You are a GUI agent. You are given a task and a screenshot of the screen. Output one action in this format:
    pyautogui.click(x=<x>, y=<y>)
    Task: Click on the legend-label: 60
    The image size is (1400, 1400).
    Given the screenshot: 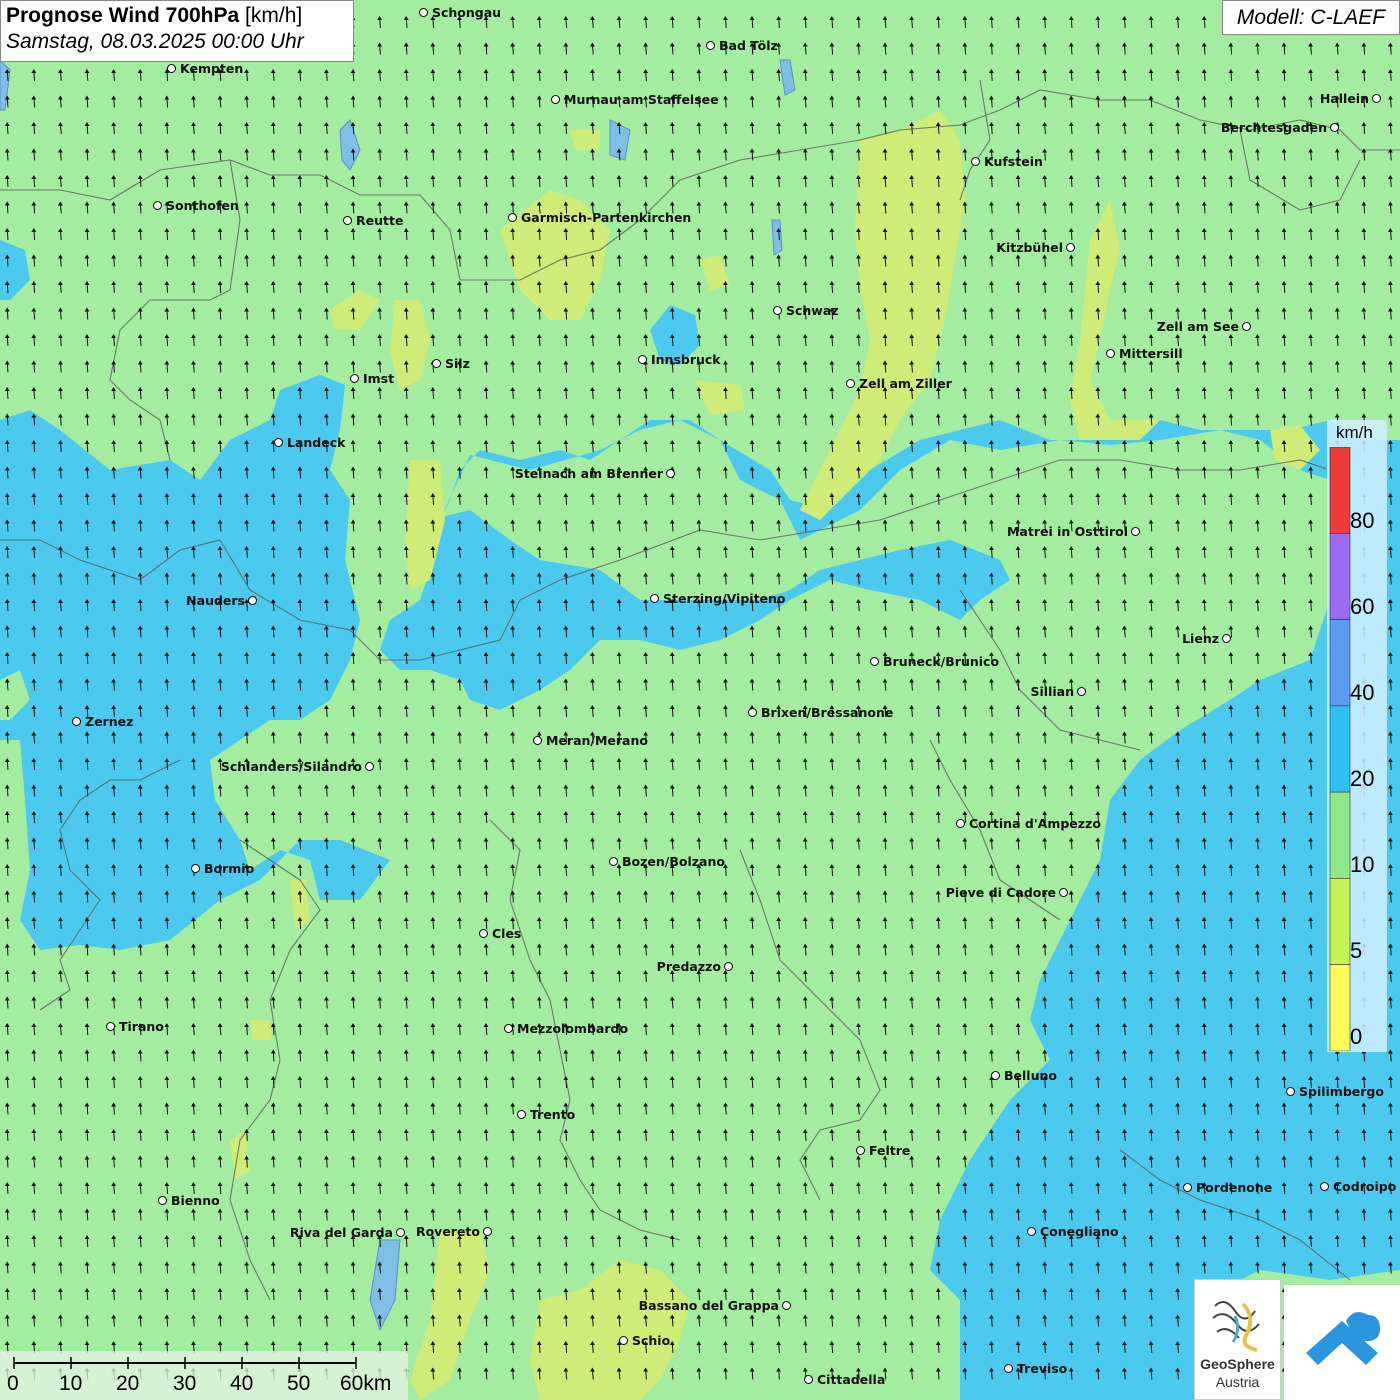 What is the action you would take?
    pyautogui.click(x=1362, y=606)
    